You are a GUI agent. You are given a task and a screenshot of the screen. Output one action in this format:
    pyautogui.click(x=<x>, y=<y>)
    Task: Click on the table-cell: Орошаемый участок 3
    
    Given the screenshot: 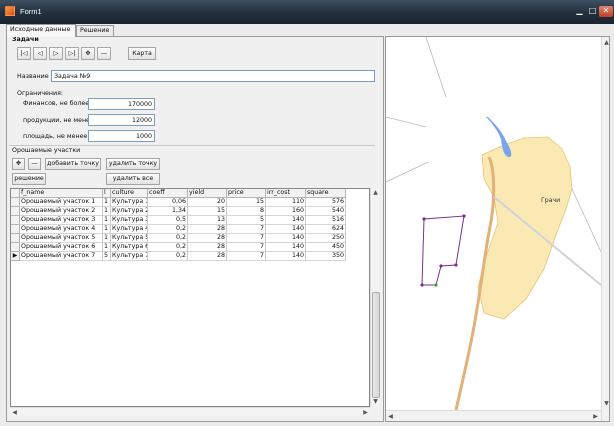 What is the action you would take?
    pyautogui.click(x=61, y=220)
    